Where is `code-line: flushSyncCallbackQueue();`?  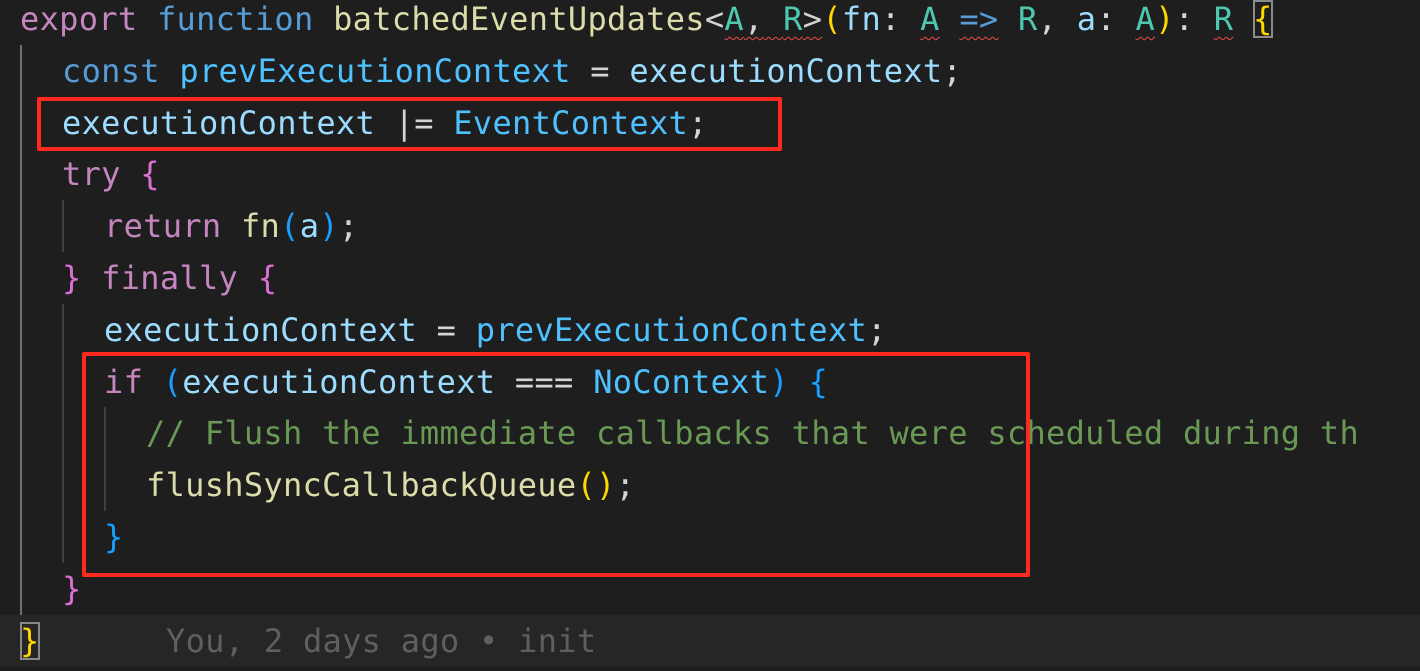 code-line: flushSyncCallbackQueue(); is located at coordinates (710, 485).